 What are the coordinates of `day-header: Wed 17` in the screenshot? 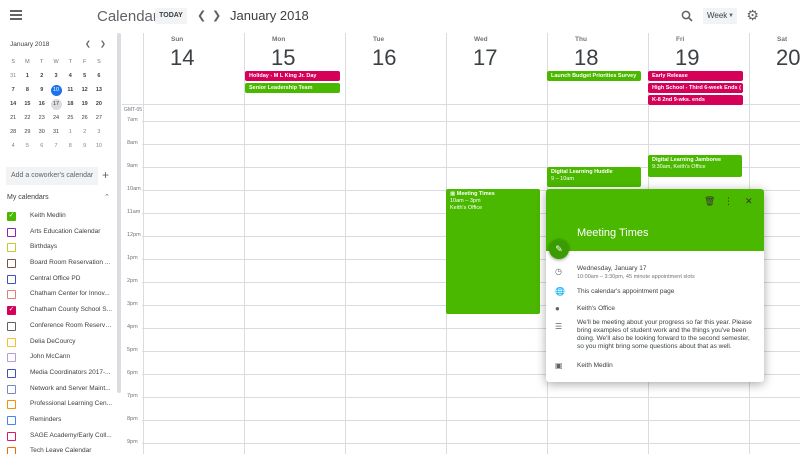 It's located at (496, 53).